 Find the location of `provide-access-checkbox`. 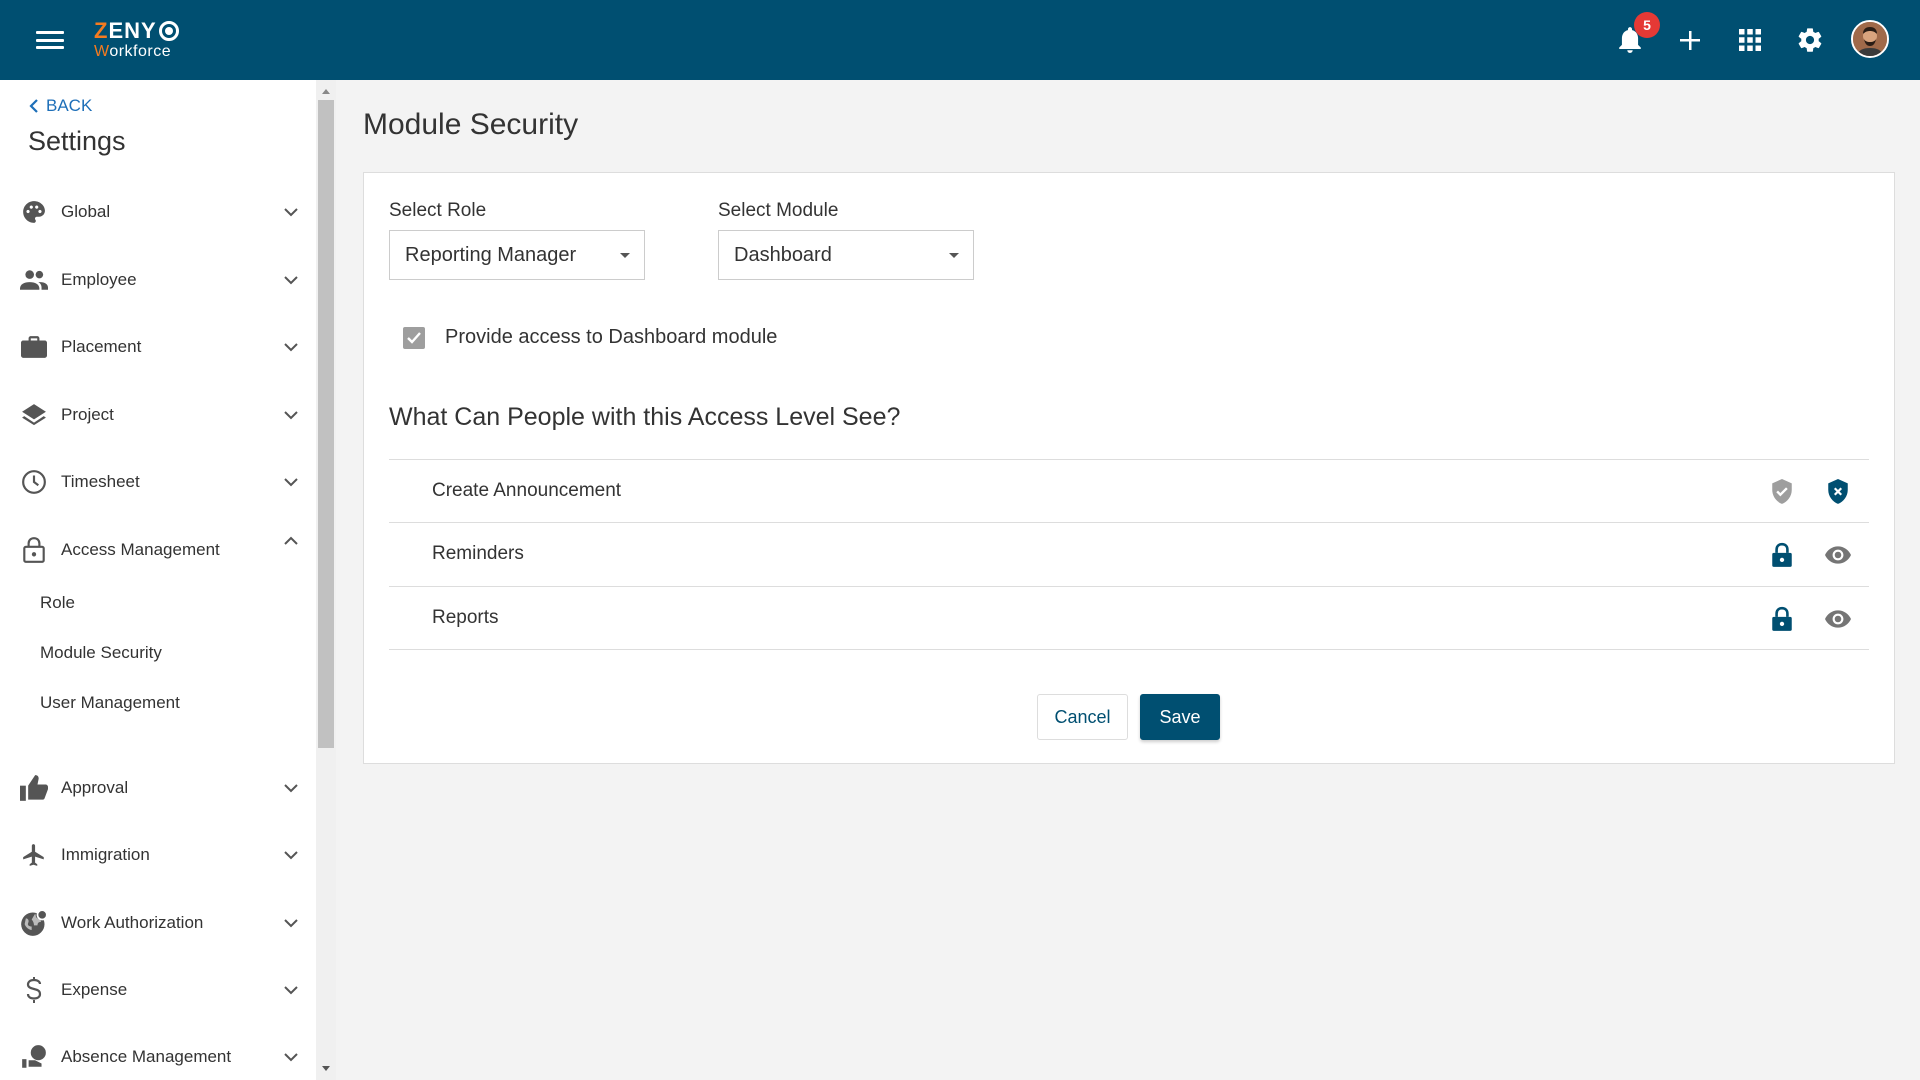

provide-access-checkbox is located at coordinates (414, 338).